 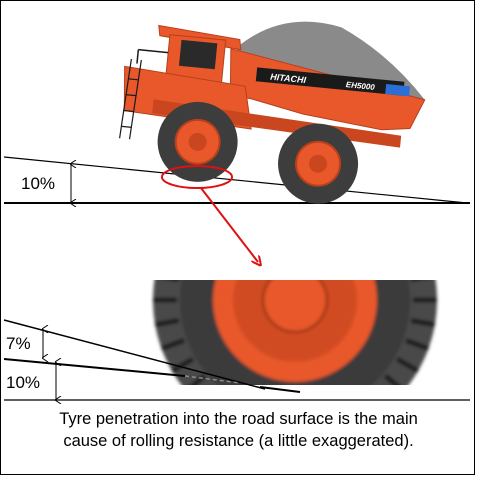 What do you see at coordinates (152, 56) in the screenshot?
I see `handrail` at bounding box center [152, 56].